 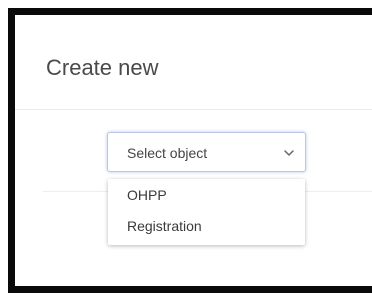 What do you see at coordinates (289, 152) in the screenshot?
I see `chevron-down-icon` at bounding box center [289, 152].